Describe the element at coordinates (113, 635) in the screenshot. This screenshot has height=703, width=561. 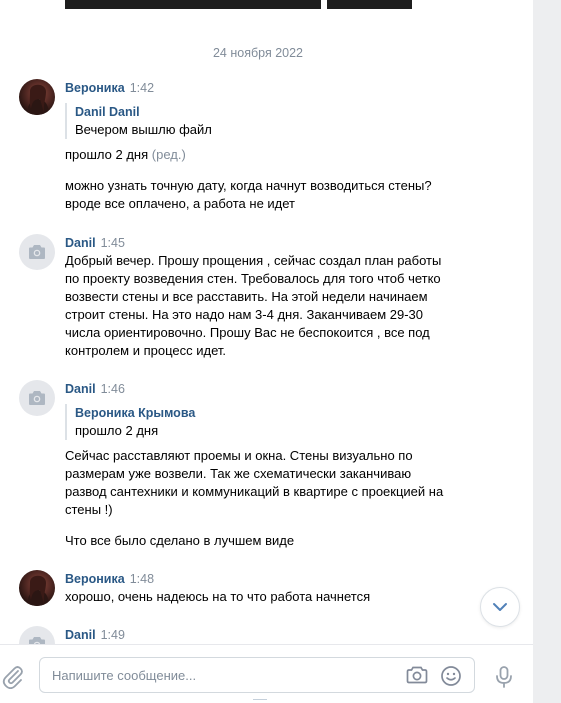
I see `message-time: 1:49` at that location.